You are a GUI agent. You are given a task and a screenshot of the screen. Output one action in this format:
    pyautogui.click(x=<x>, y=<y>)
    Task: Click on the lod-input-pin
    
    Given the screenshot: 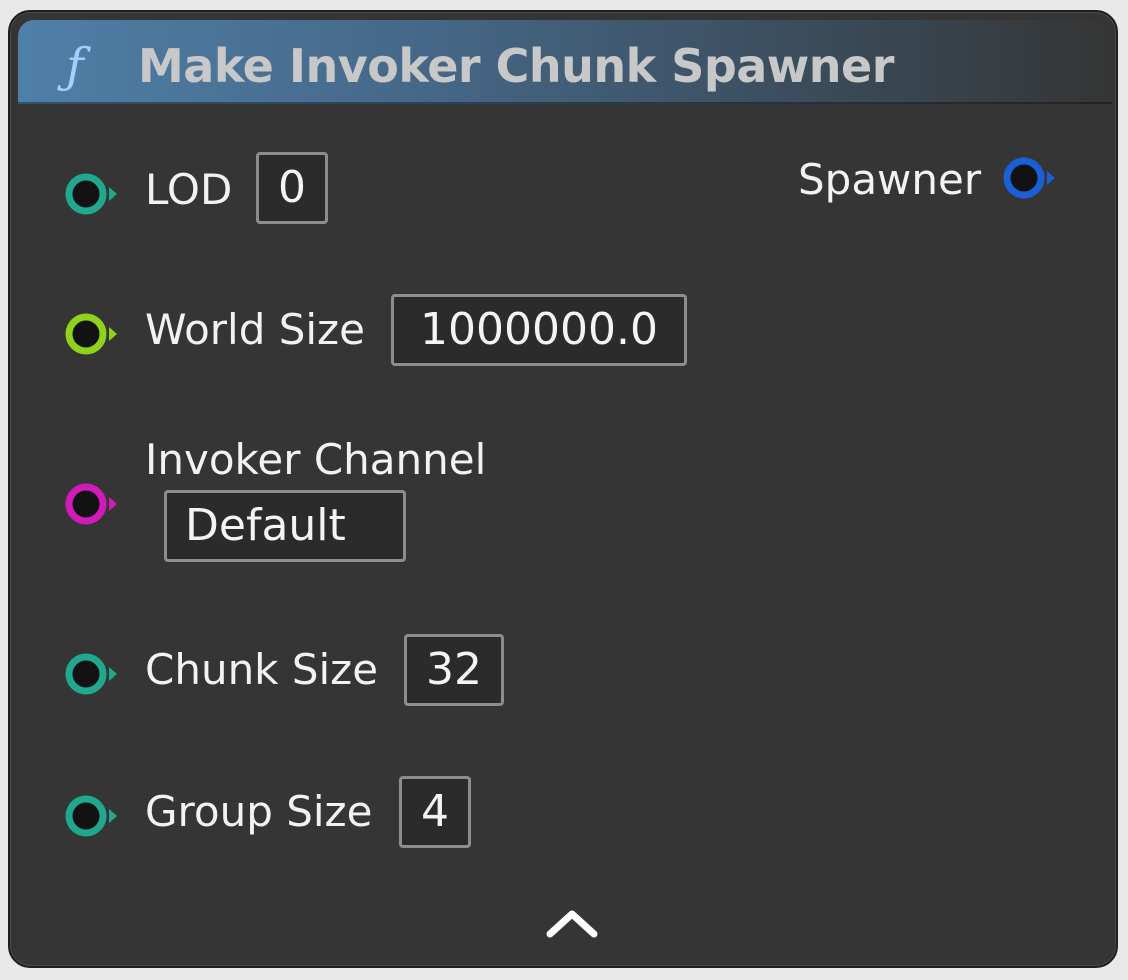 What is the action you would take?
    pyautogui.click(x=90, y=194)
    